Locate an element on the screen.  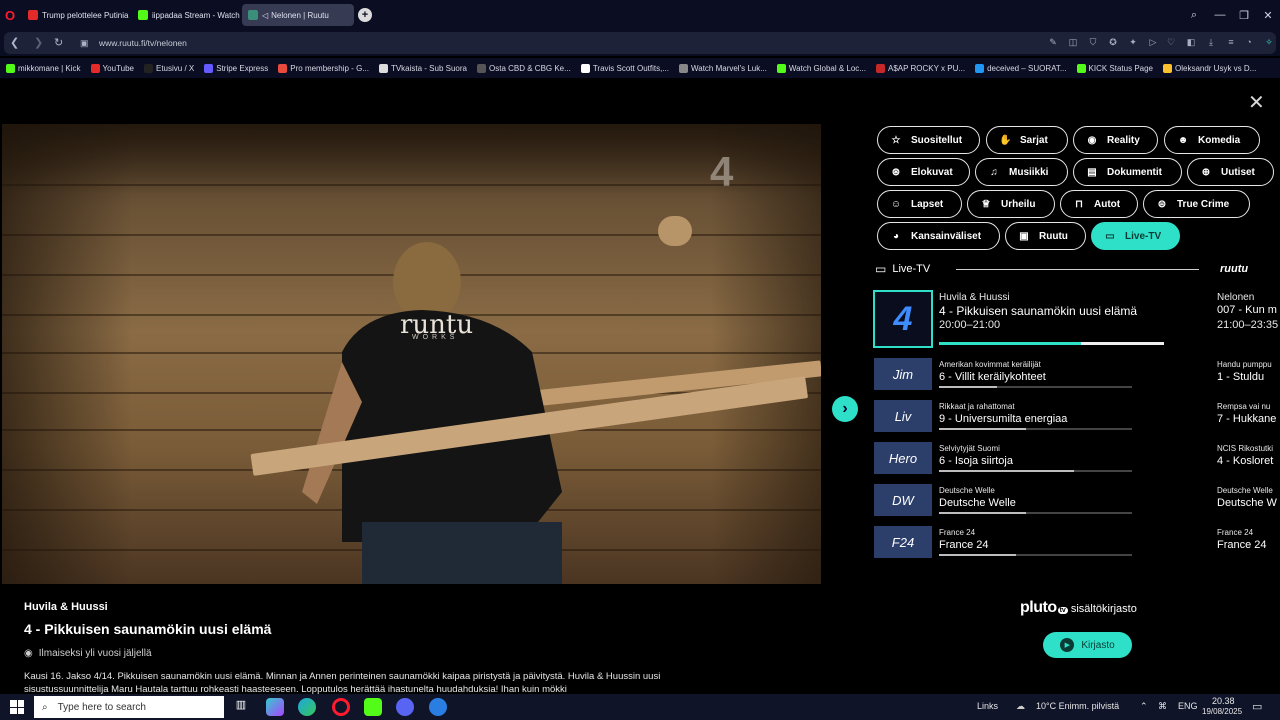
channel-logo: Hero is located at coordinates (903, 458).